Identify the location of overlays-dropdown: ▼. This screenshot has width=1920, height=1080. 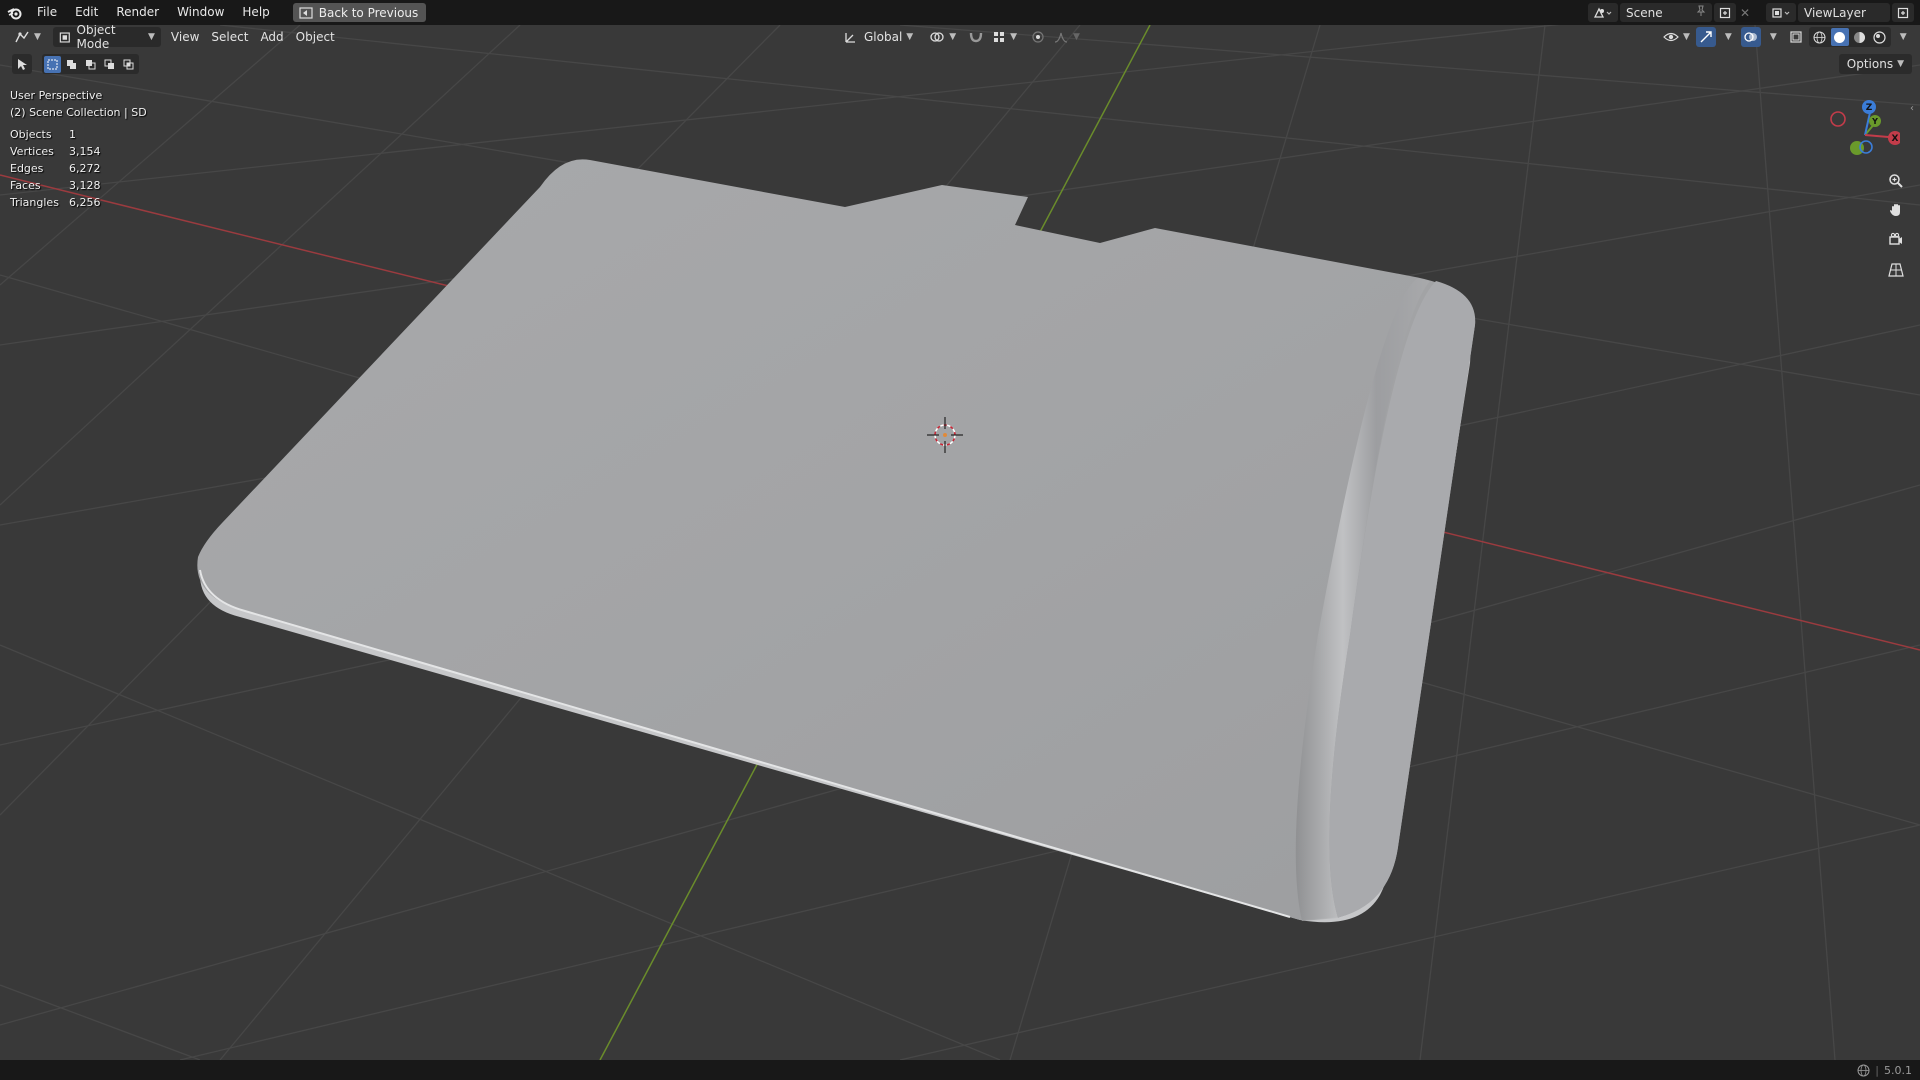
(1771, 37).